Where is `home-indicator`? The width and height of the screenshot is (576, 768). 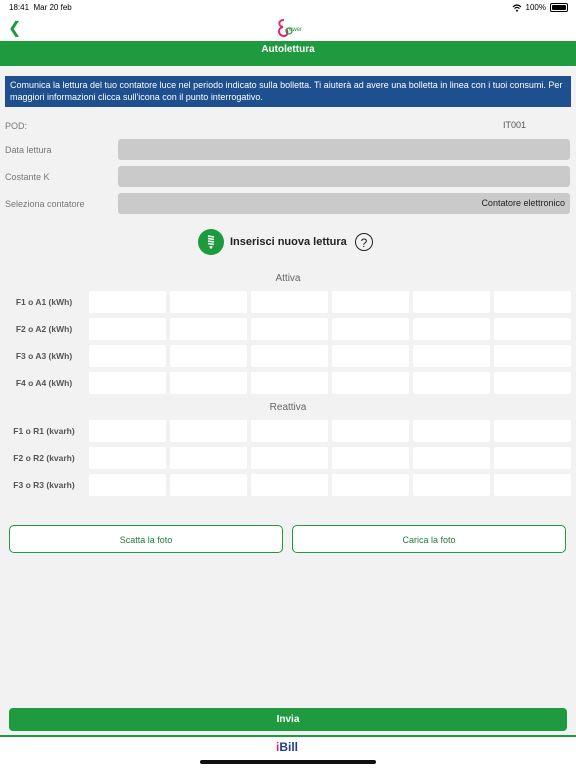 home-indicator is located at coordinates (288, 762).